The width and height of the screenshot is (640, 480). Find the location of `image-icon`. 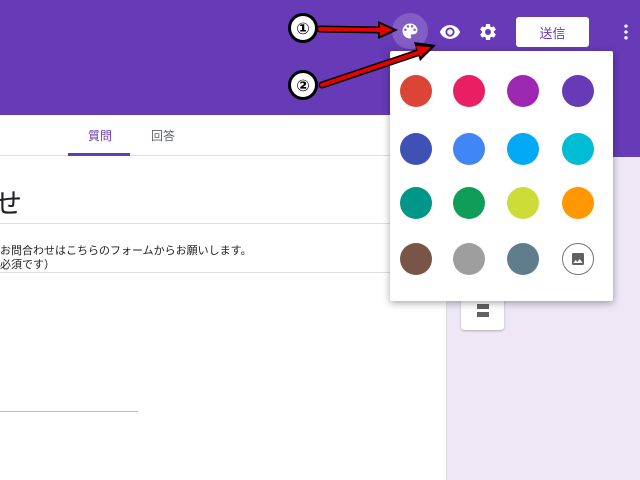

image-icon is located at coordinates (578, 259).